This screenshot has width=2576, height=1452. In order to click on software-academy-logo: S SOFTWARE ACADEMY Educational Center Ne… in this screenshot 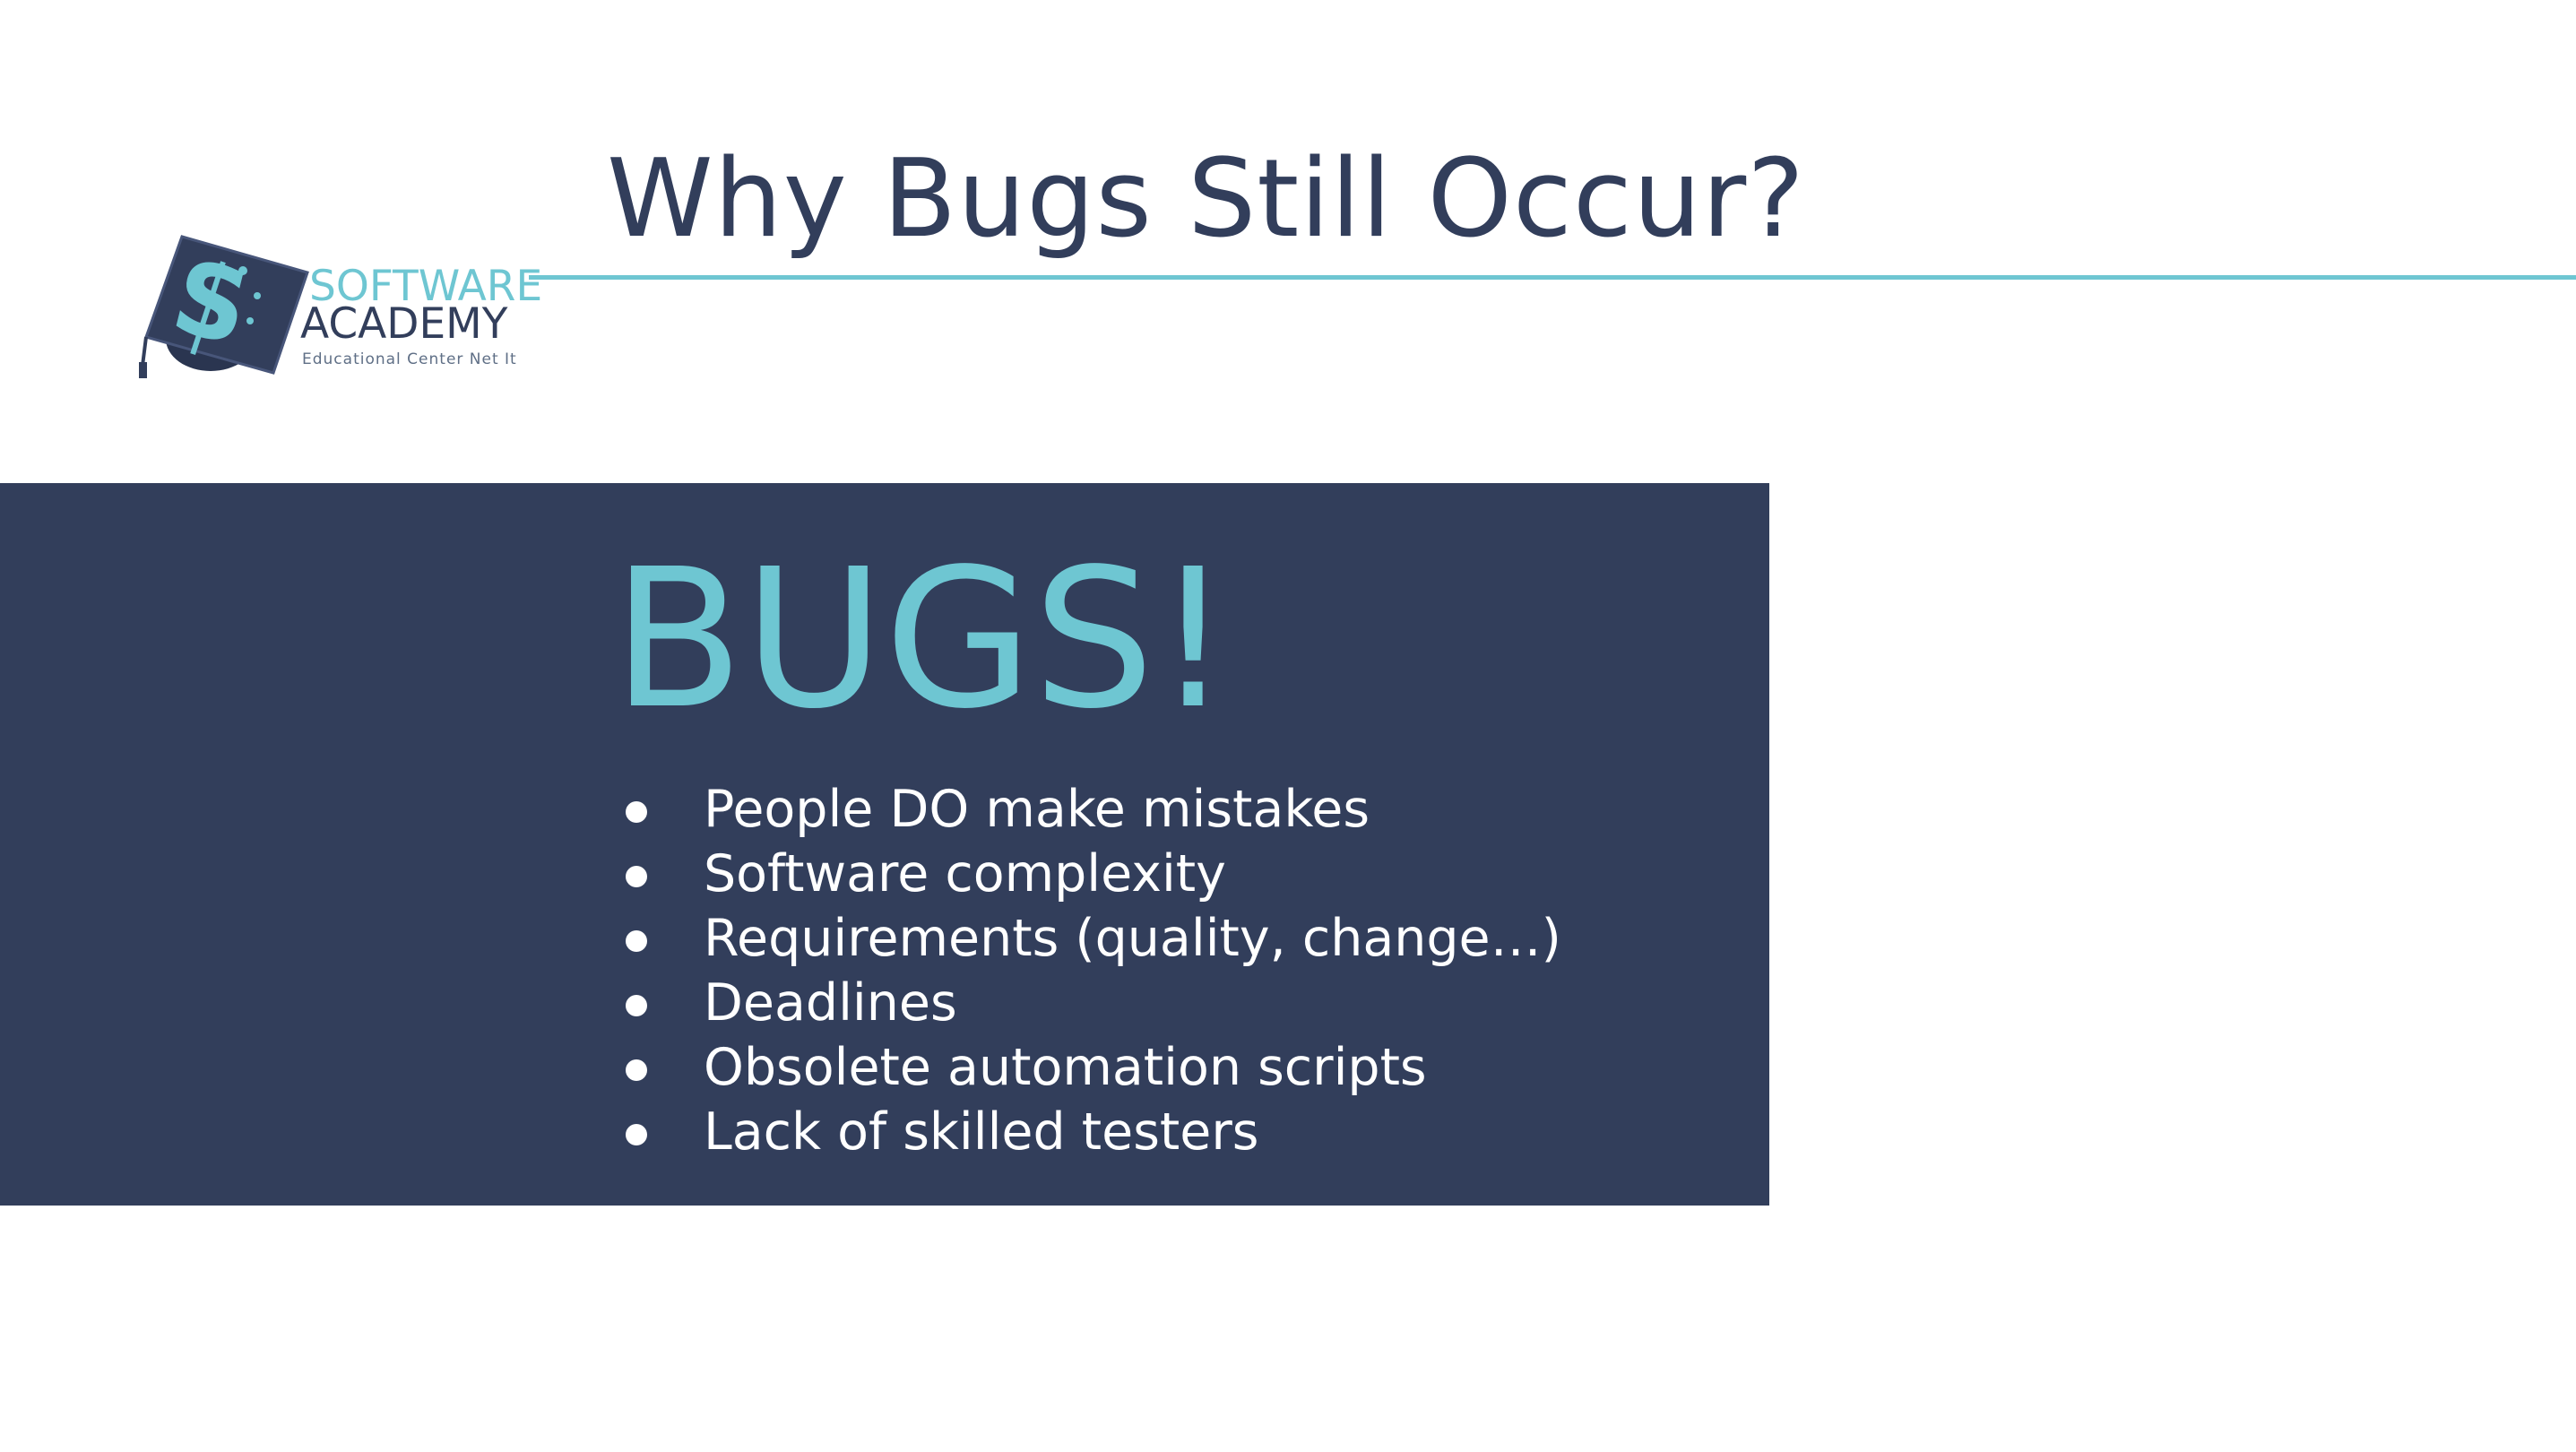, I will do `click(354, 307)`.